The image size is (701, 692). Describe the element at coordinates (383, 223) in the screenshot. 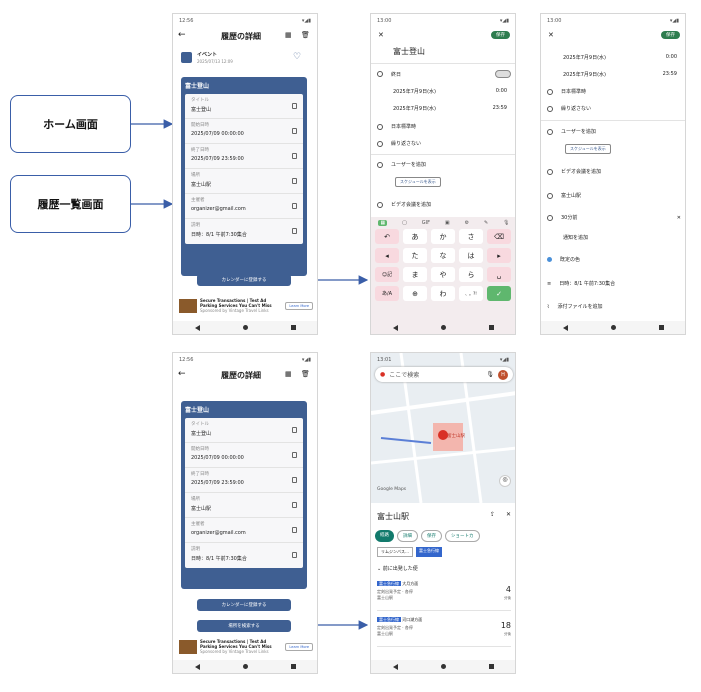

I see `app-grid-icon: ▦` at that location.